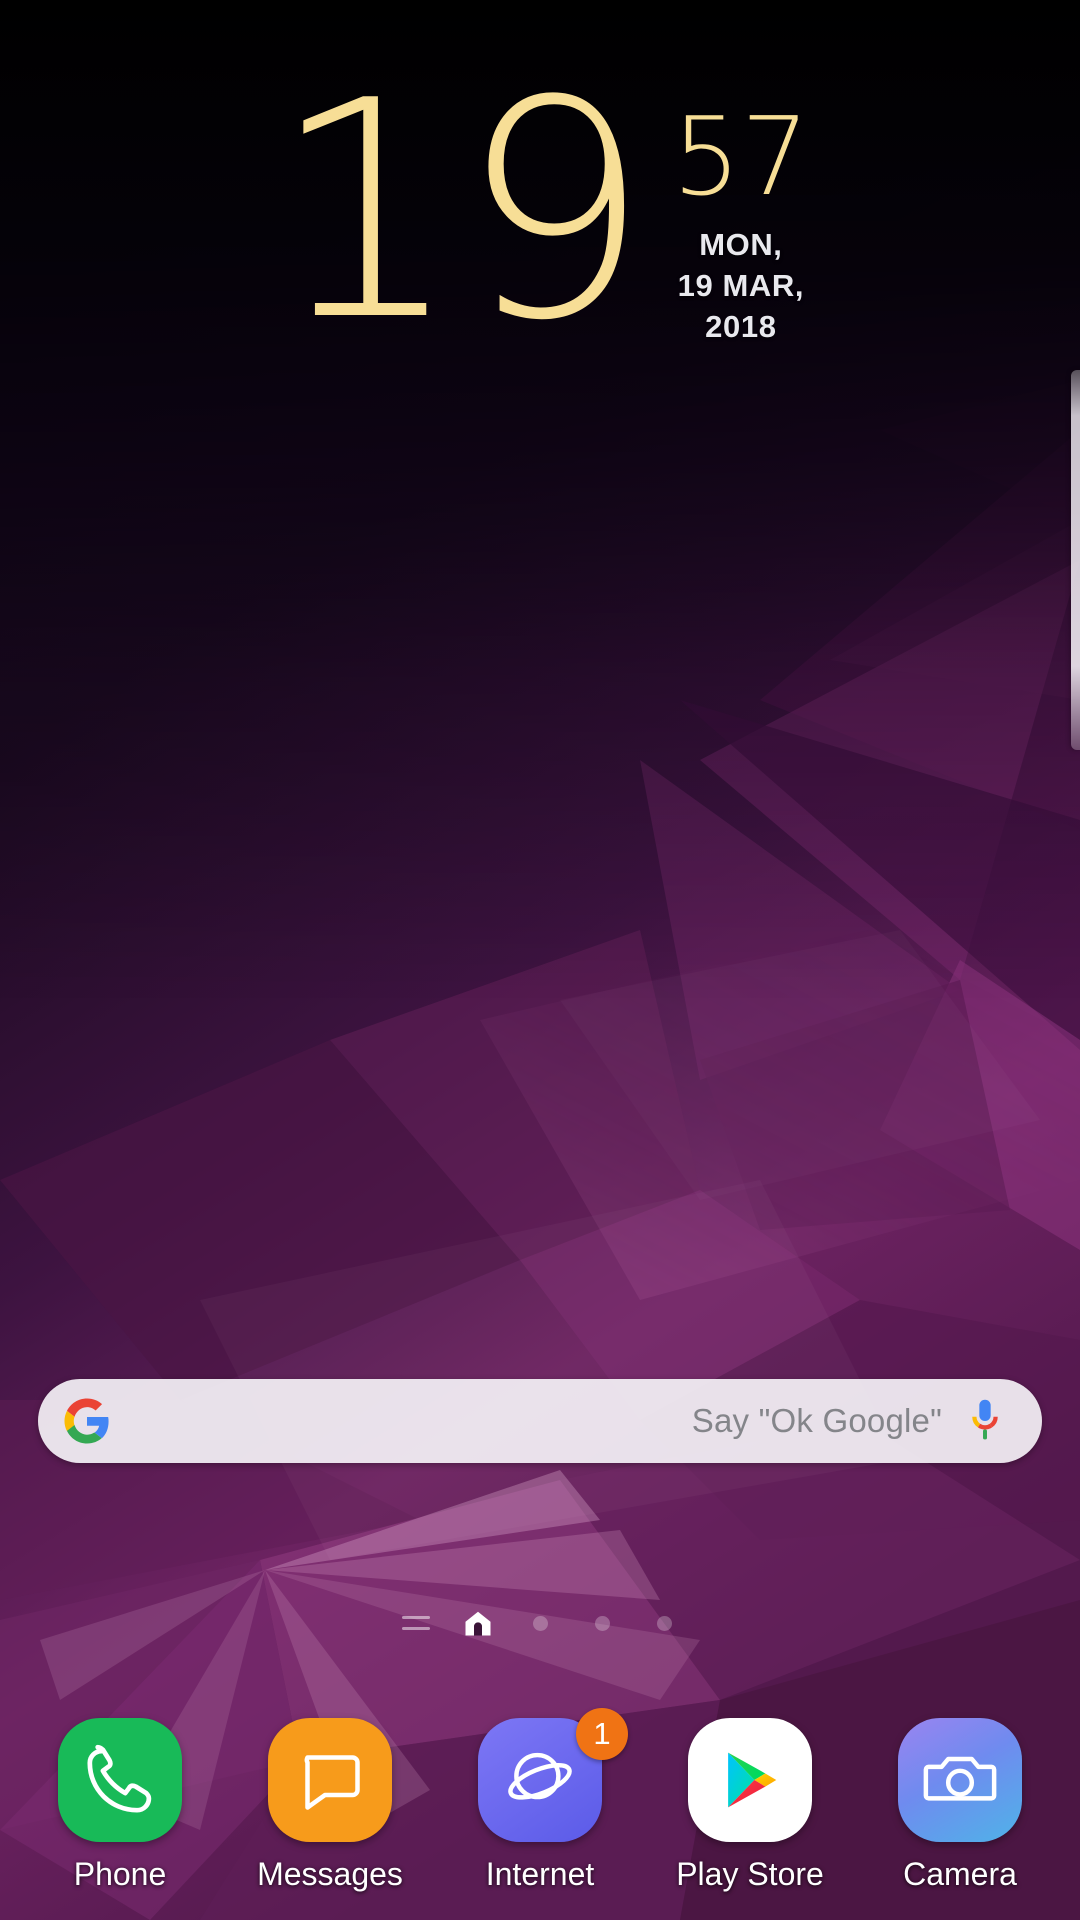 This screenshot has height=1920, width=1080. I want to click on google-g-icon, so click(86, 1421).